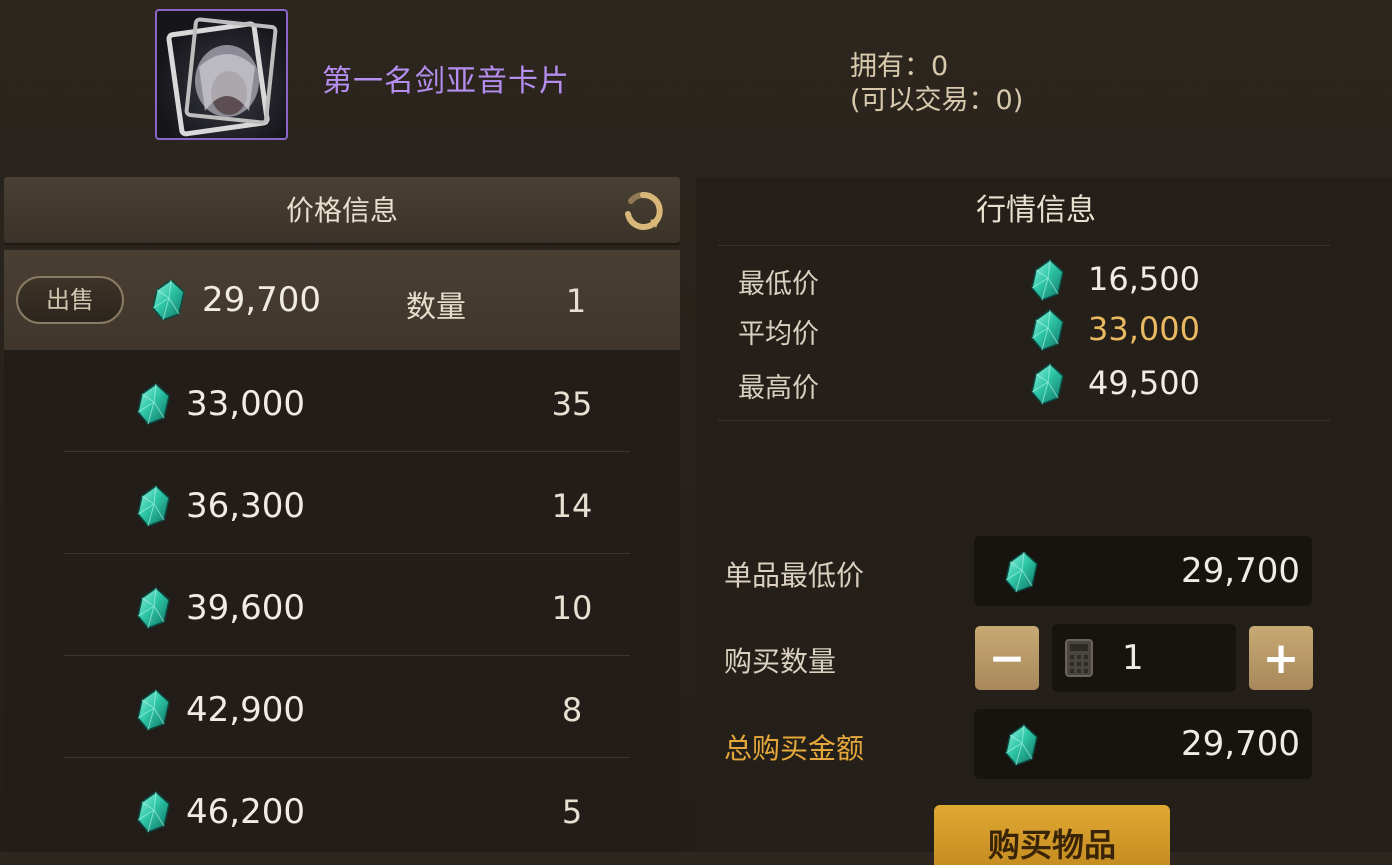  Describe the element at coordinates (446, 81) in the screenshot. I see `item-name: 第一名剑亚音卡片` at that location.